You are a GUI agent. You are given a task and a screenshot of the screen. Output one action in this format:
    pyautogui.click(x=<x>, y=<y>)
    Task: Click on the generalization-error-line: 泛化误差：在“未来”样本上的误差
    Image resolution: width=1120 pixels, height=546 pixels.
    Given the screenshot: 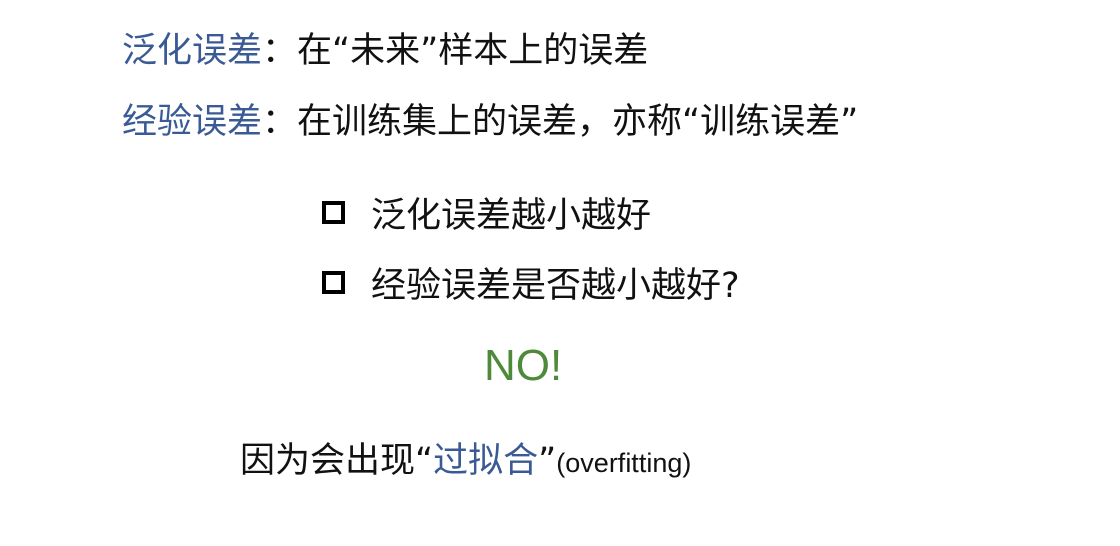 What is the action you would take?
    pyautogui.click(x=385, y=51)
    